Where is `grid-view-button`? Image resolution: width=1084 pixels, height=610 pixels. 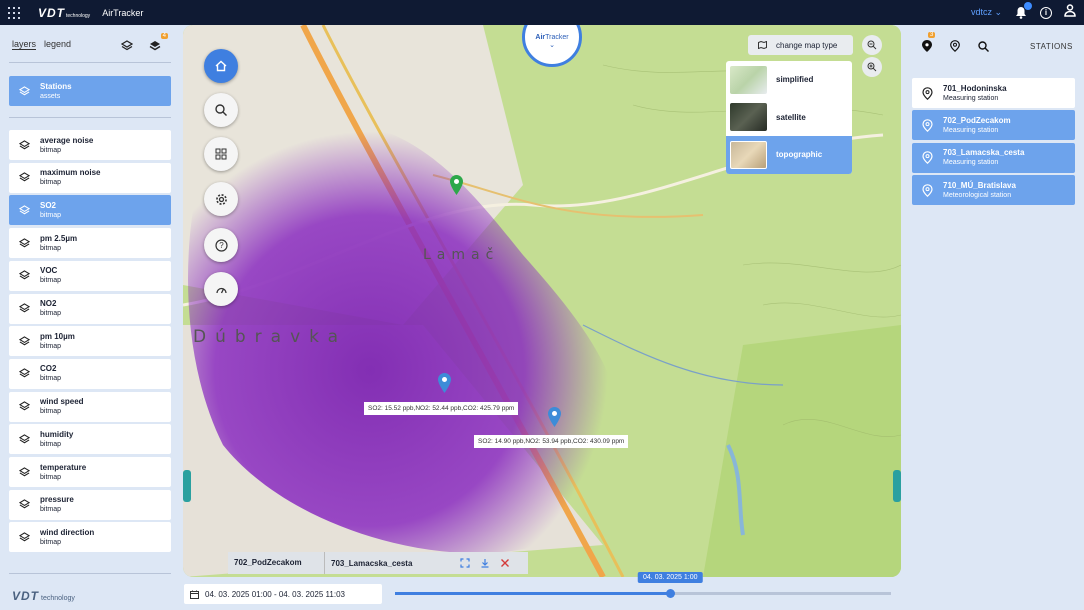
grid-view-button is located at coordinates (221, 154).